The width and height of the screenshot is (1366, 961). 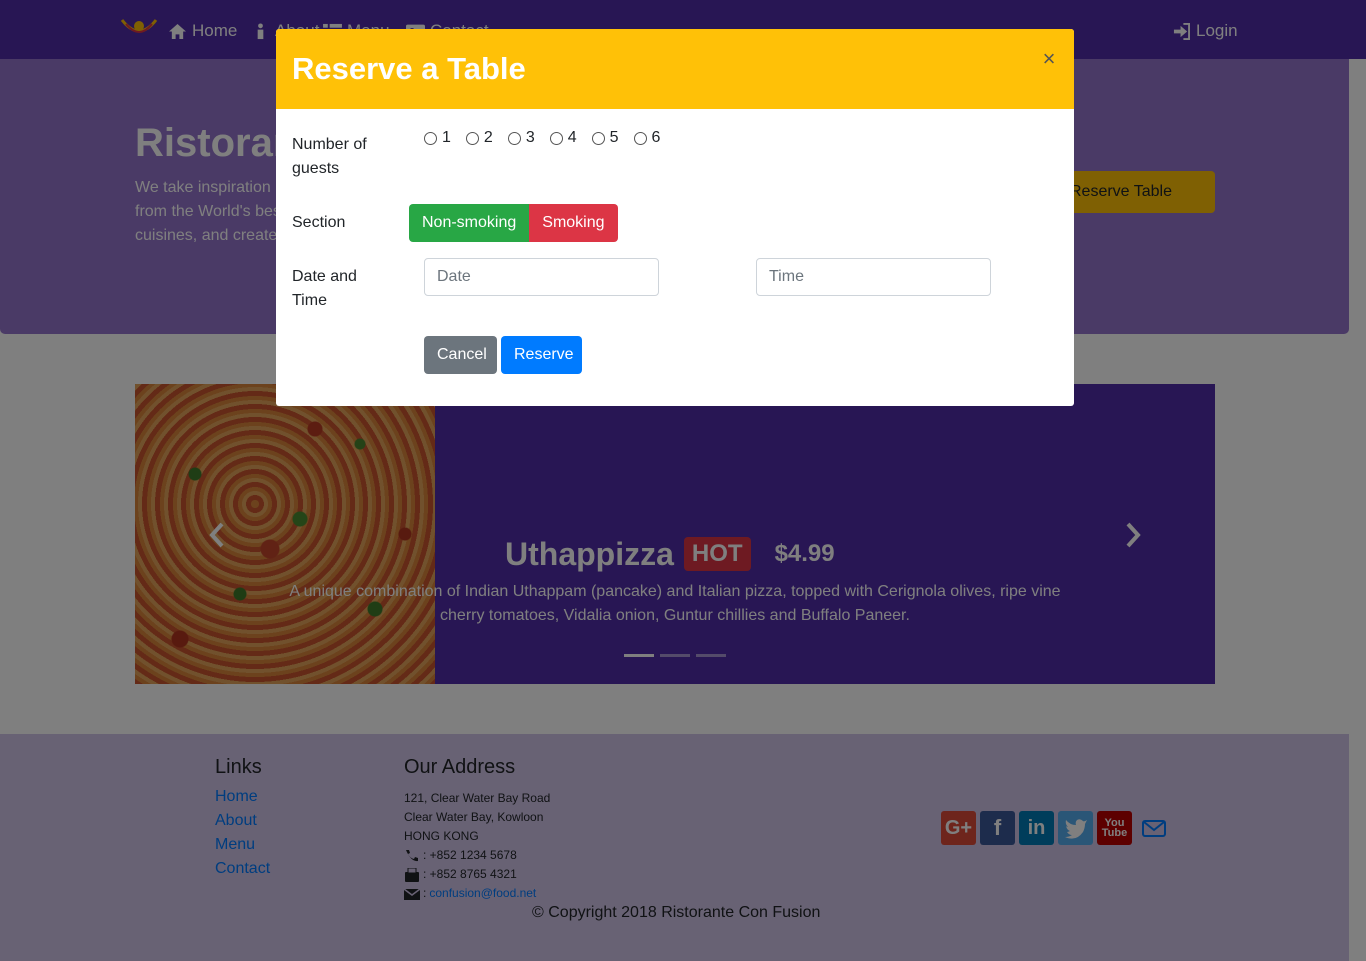 What do you see at coordinates (573, 223) in the screenshot?
I see `smoking-button: Smoking` at bounding box center [573, 223].